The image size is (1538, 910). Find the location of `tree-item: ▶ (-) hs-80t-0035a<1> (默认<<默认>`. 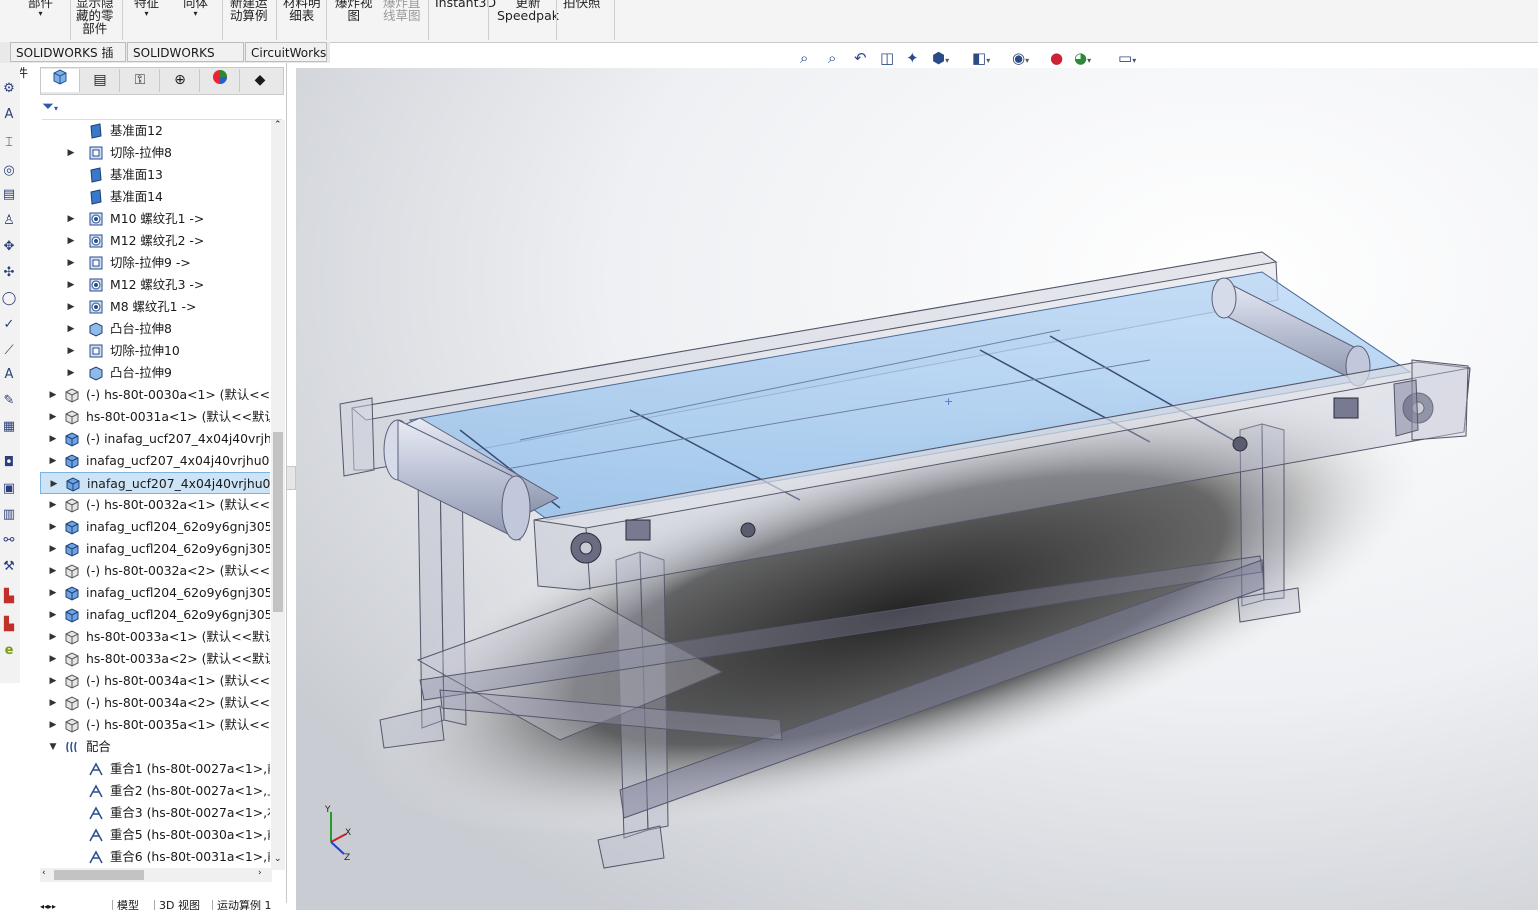

tree-item: ▶ (-) hs-80t-0035a<1> (默认<<默认> is located at coordinates (155, 725).